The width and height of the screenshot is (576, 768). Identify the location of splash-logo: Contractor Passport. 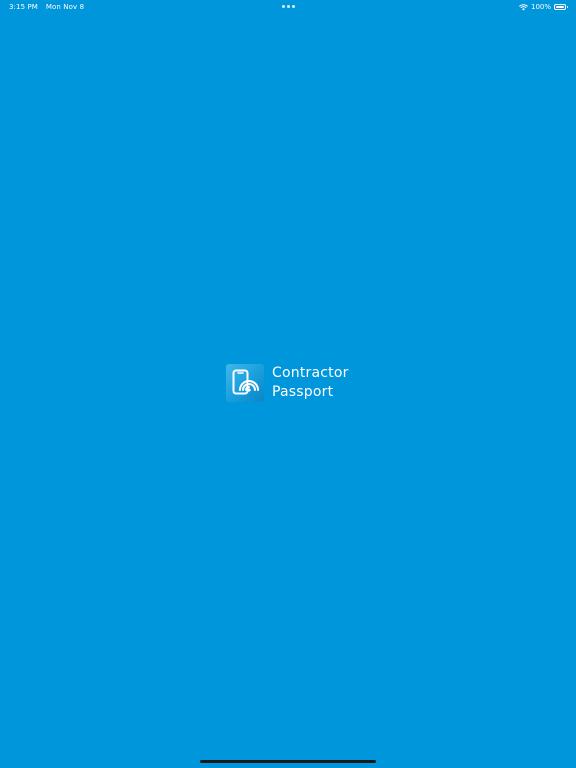
(287, 383).